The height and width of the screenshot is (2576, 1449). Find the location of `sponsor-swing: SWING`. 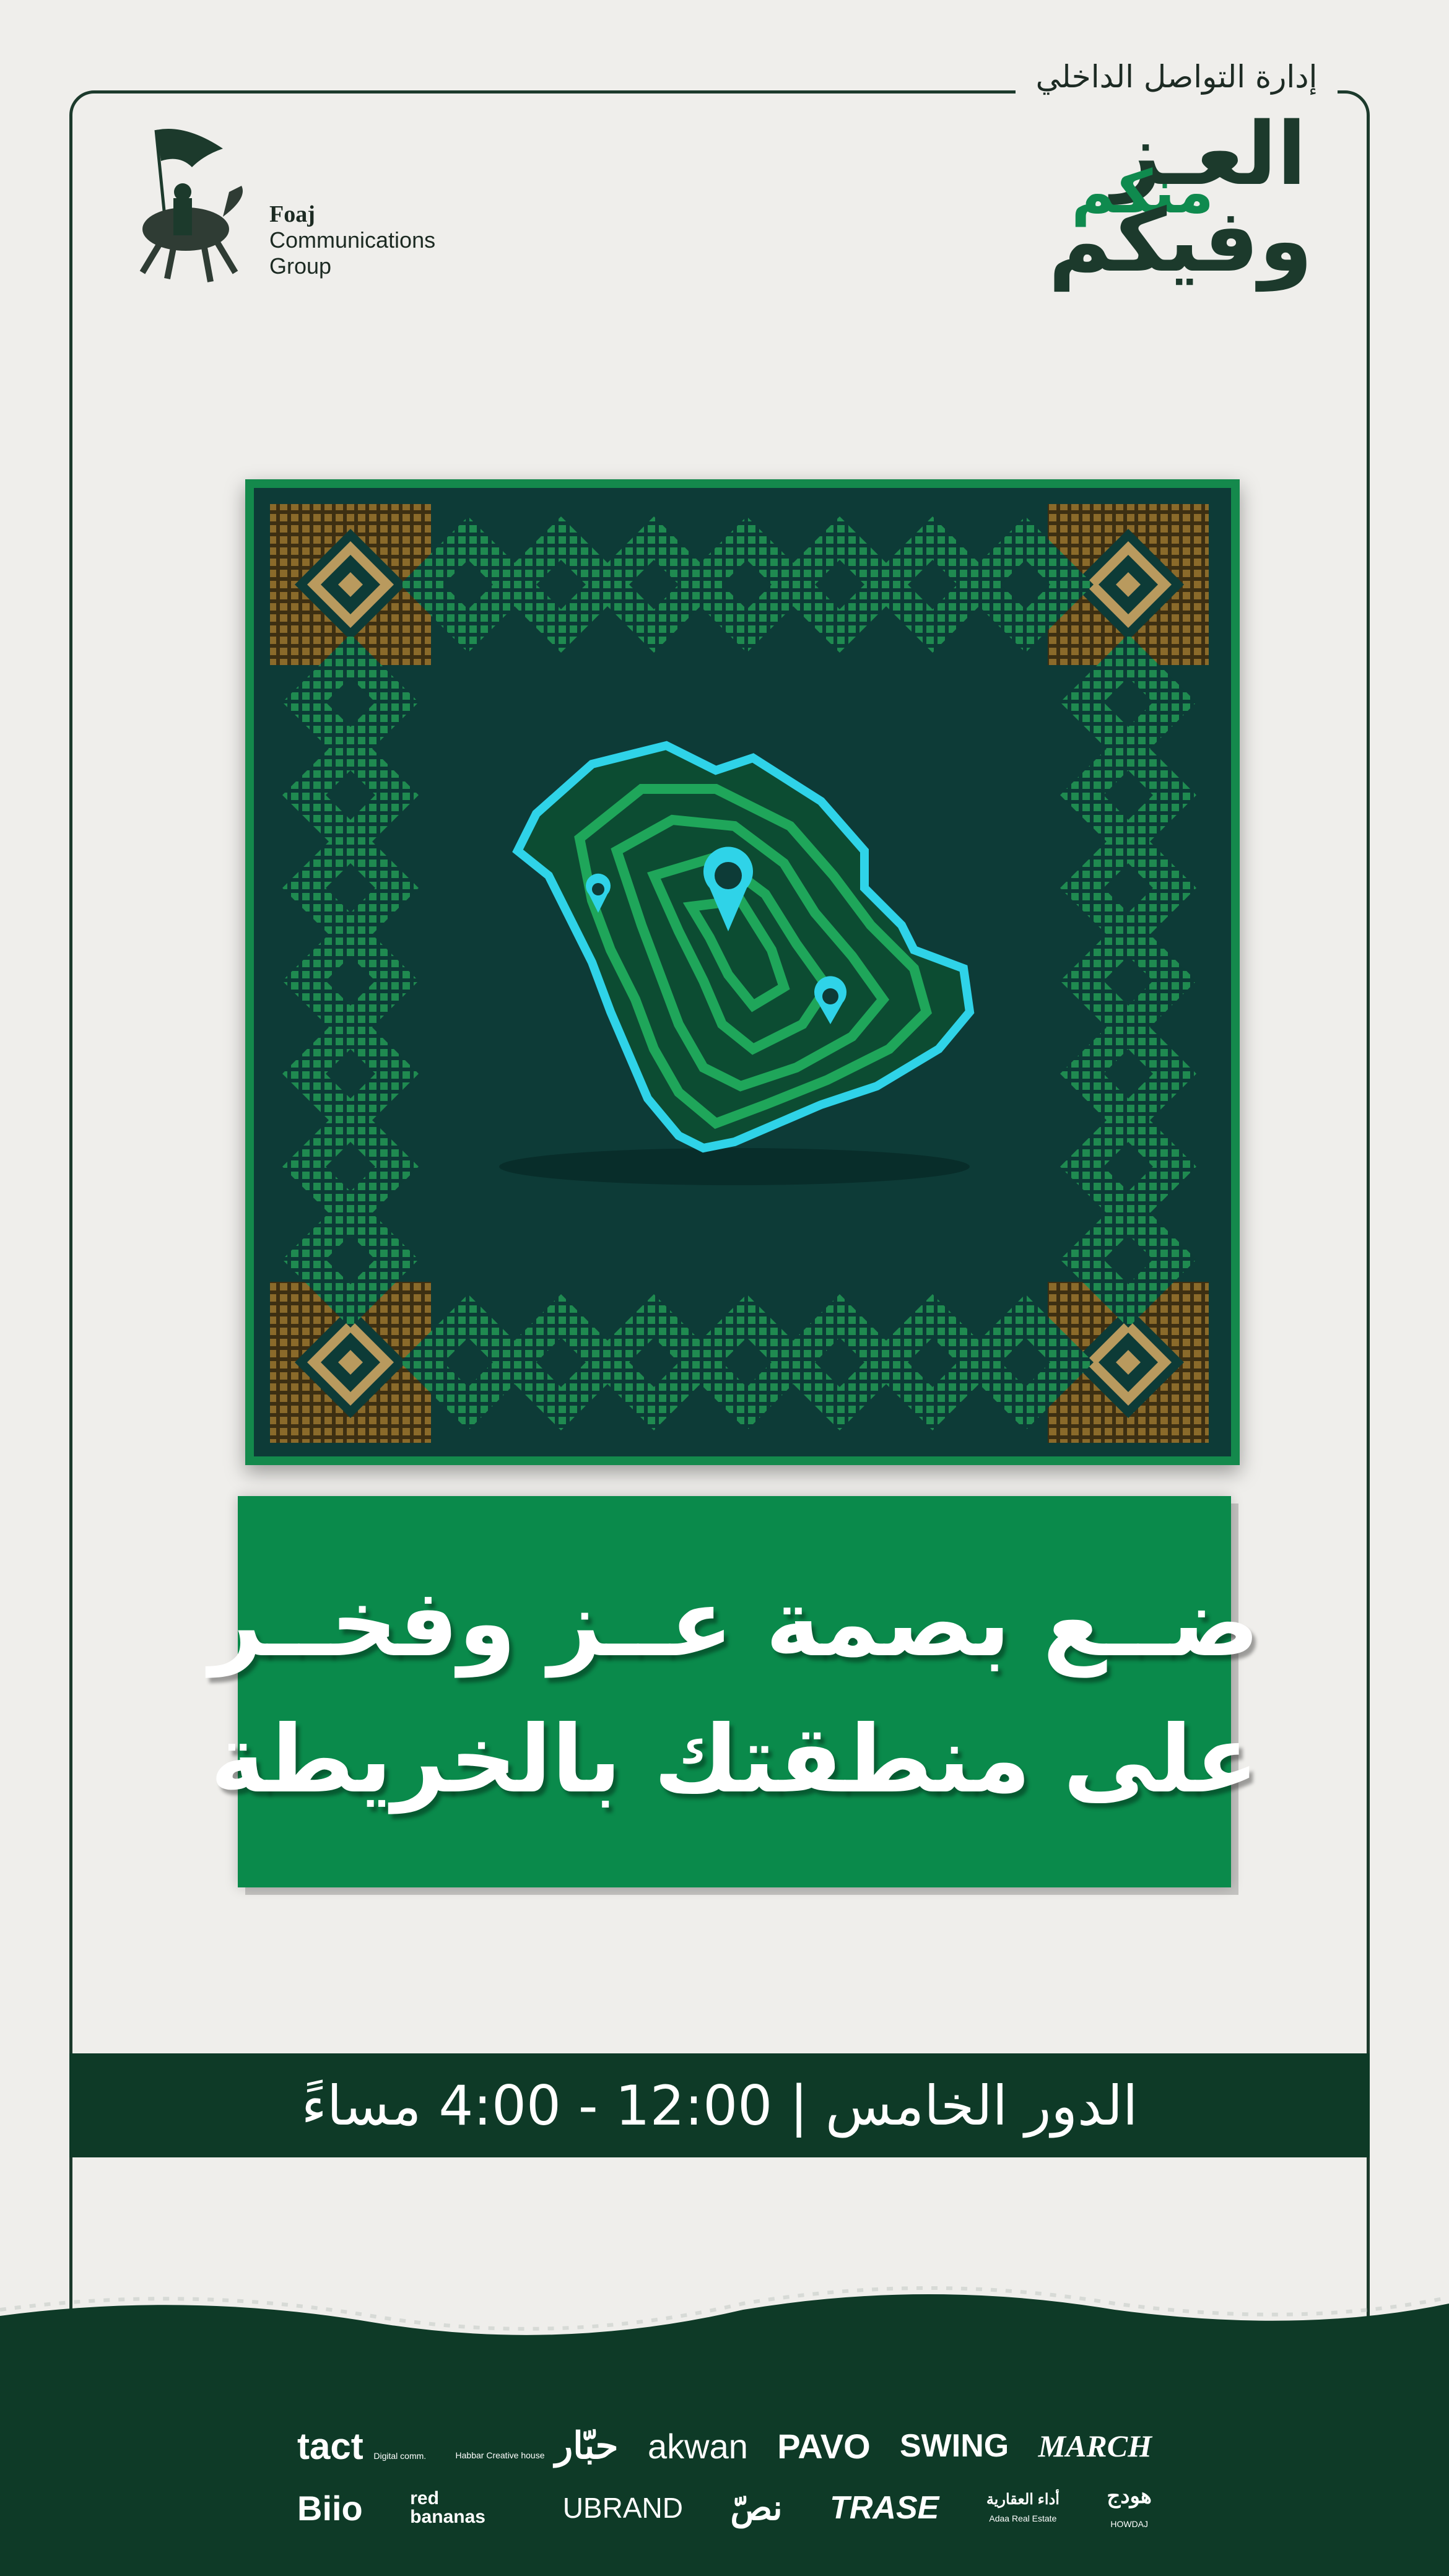

sponsor-swing: SWING is located at coordinates (954, 2446).